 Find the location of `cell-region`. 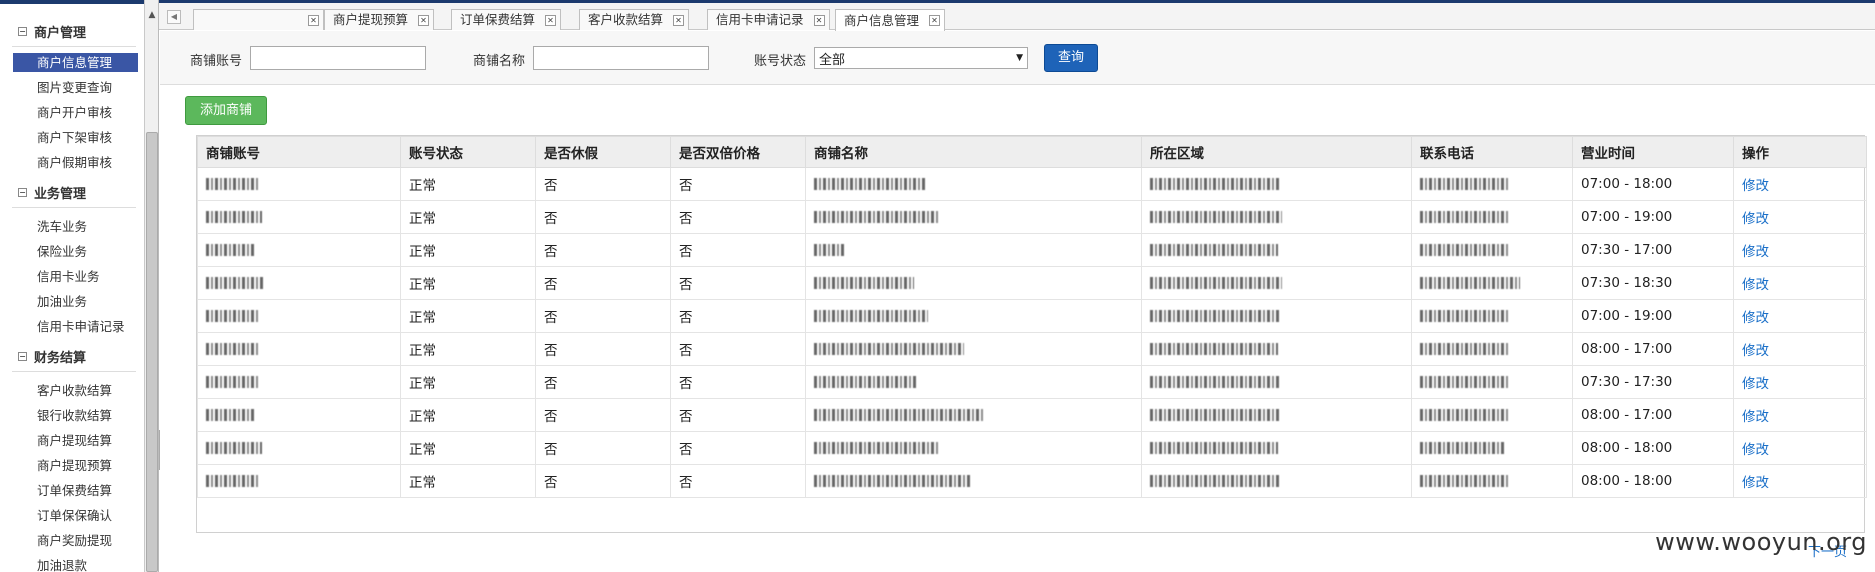

cell-region is located at coordinates (1276, 349).